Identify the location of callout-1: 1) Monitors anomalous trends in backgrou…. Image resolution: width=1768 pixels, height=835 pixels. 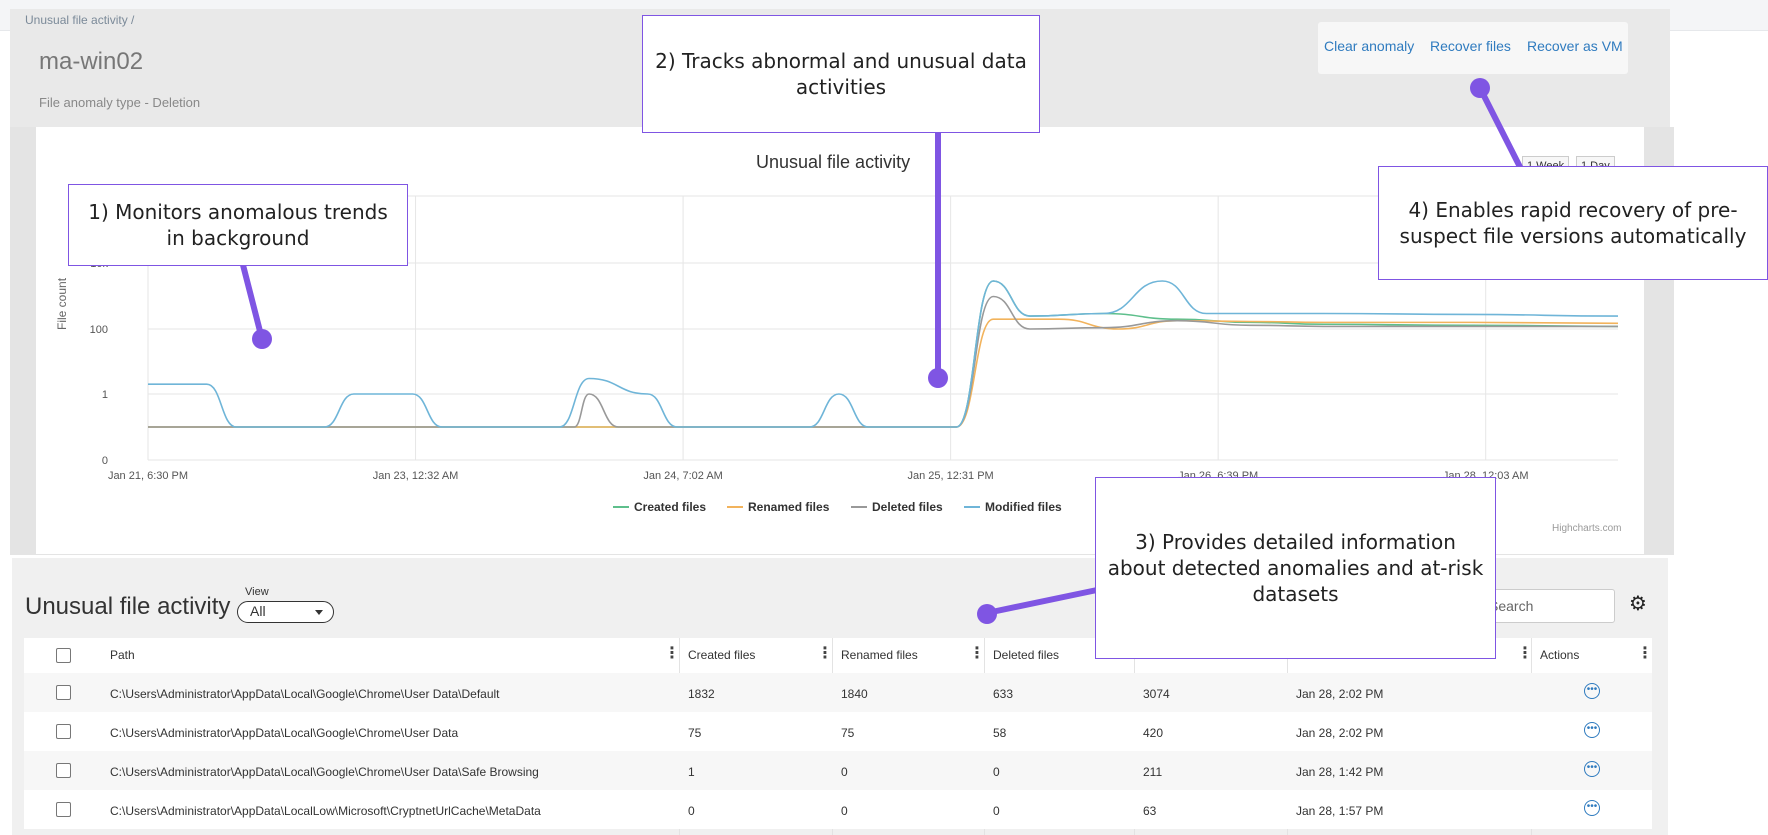
(238, 225).